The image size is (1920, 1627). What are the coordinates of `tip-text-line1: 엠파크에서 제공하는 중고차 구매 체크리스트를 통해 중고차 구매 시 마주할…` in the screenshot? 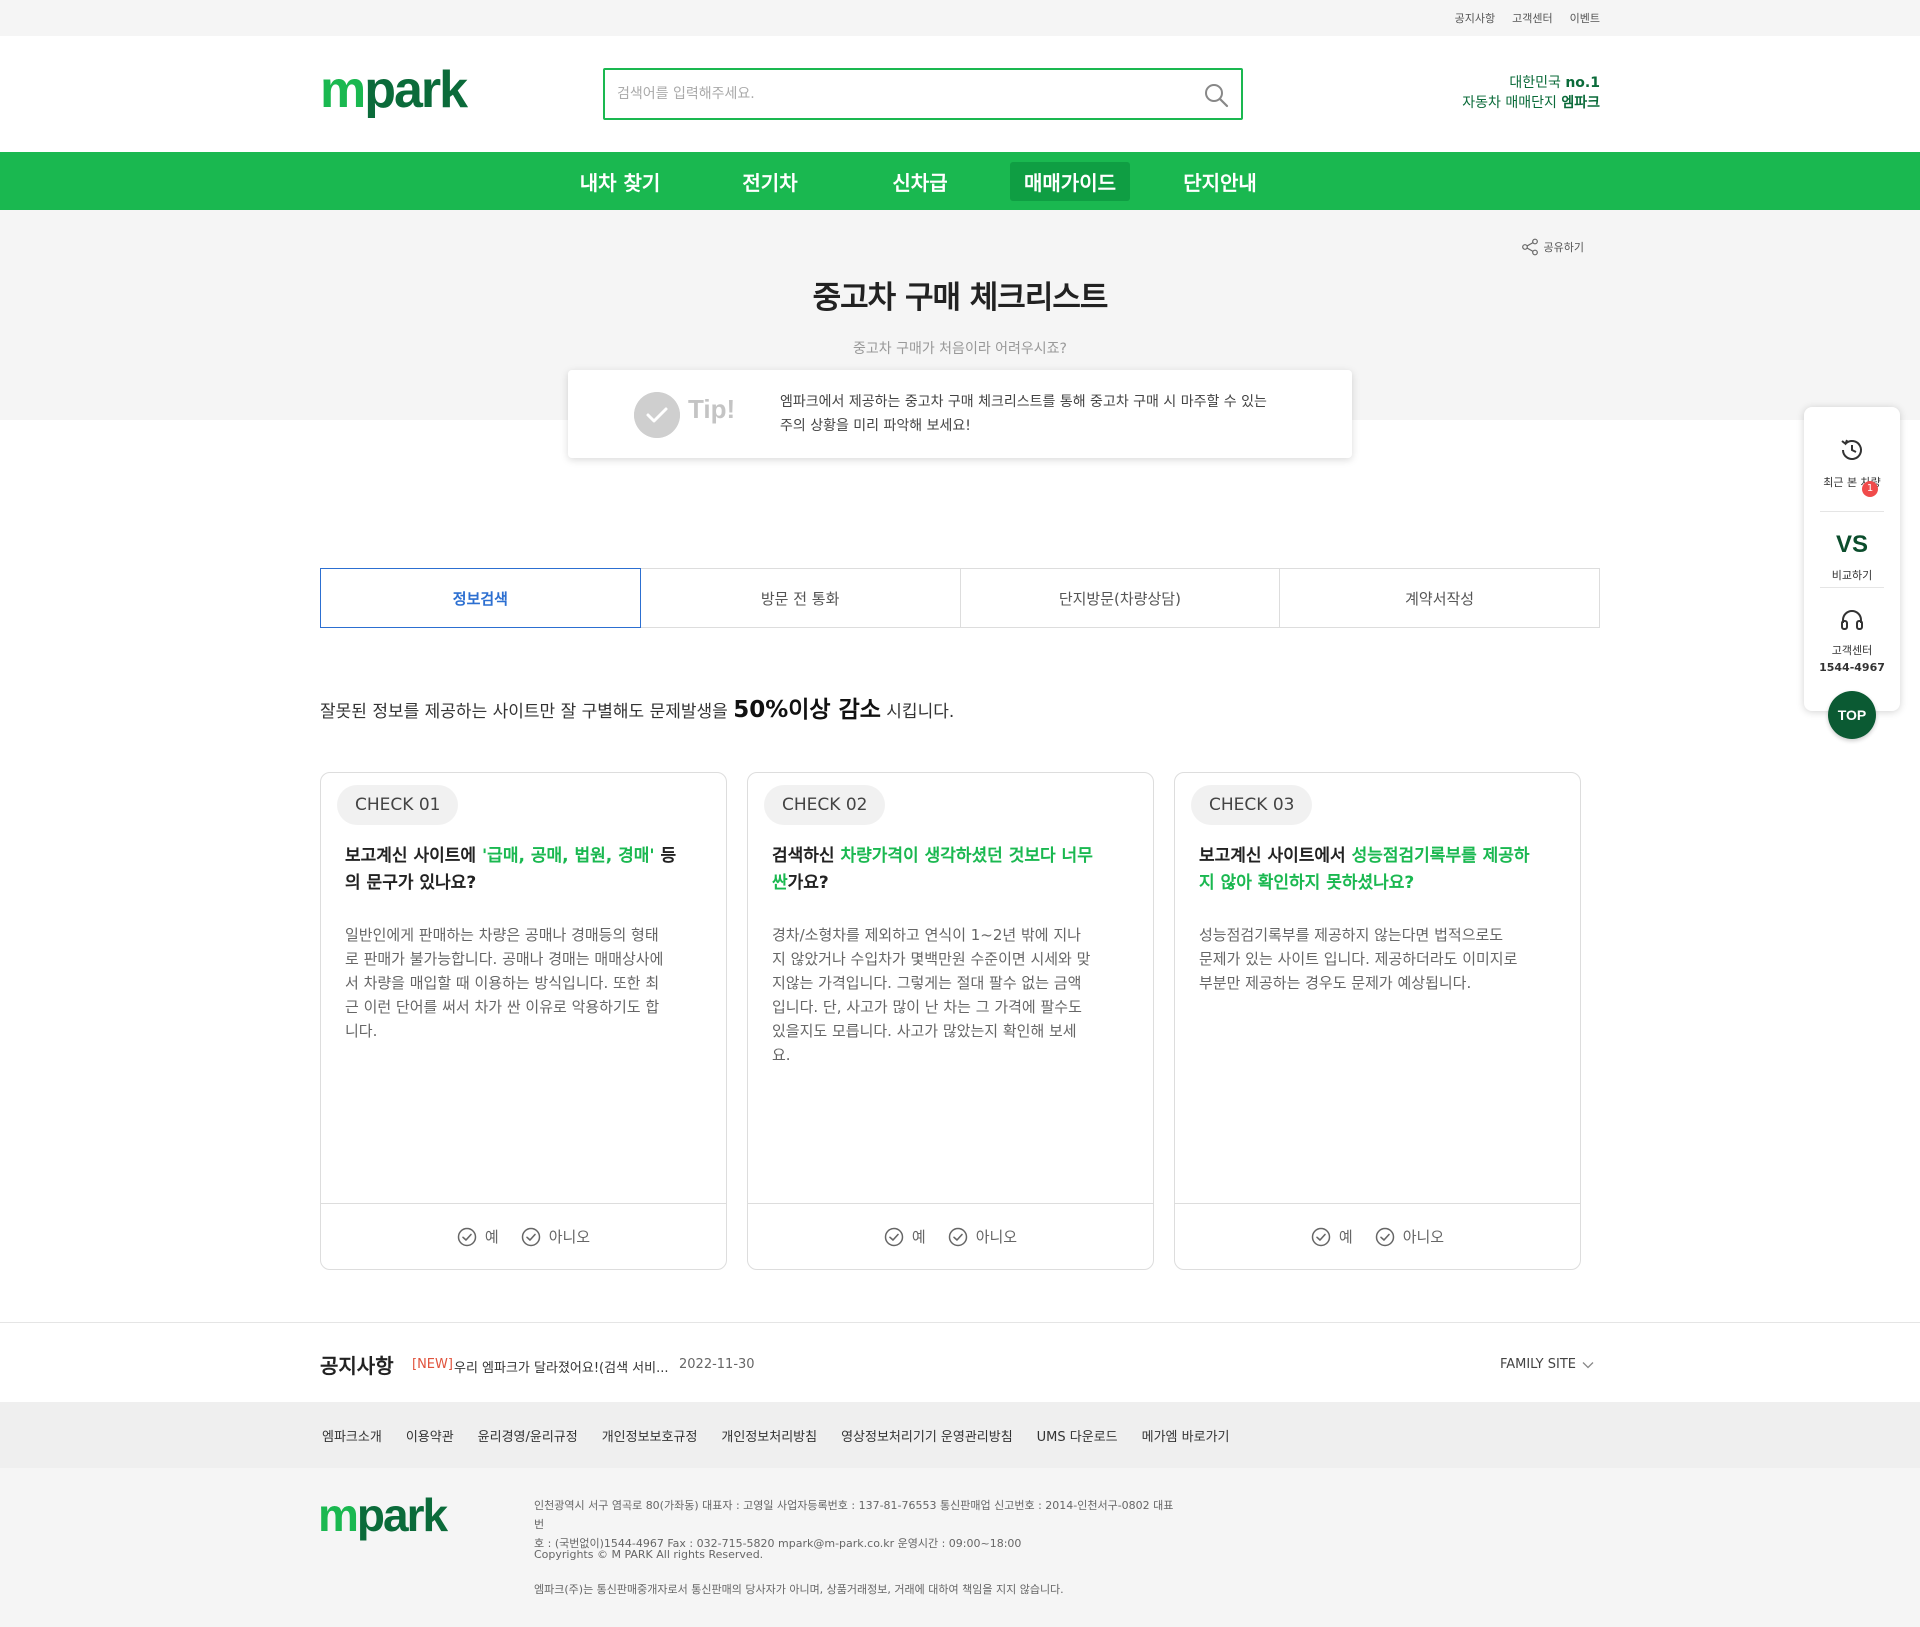 It's located at (1023, 402).